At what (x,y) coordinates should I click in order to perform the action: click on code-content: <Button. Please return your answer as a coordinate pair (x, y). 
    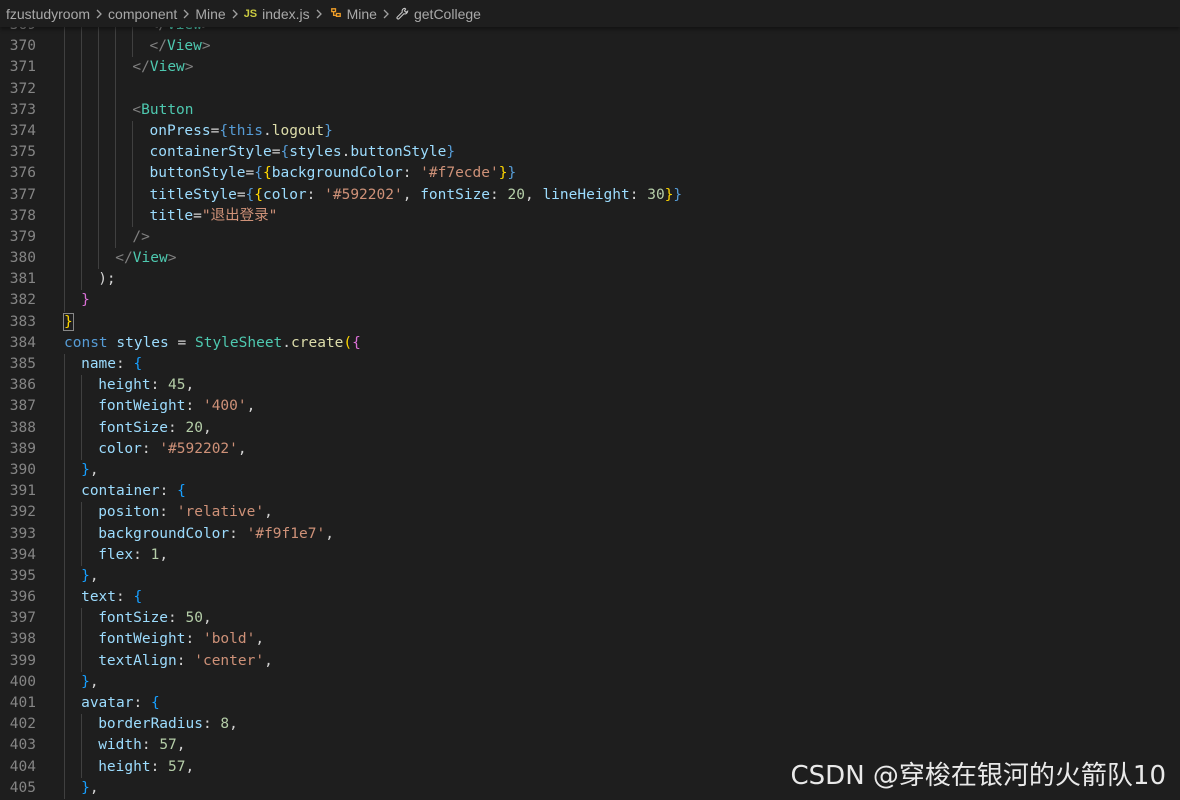
    Looking at the image, I should click on (162, 110).